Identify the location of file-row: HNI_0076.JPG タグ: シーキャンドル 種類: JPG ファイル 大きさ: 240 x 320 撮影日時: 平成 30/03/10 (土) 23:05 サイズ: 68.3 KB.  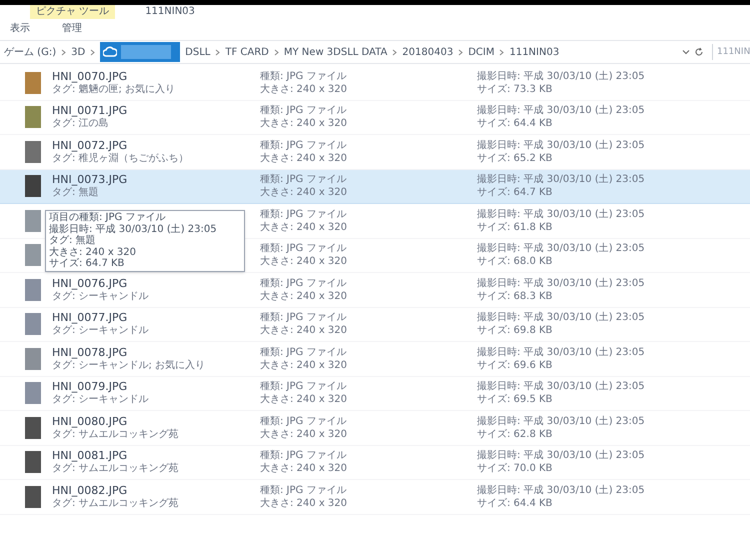
(375, 290).